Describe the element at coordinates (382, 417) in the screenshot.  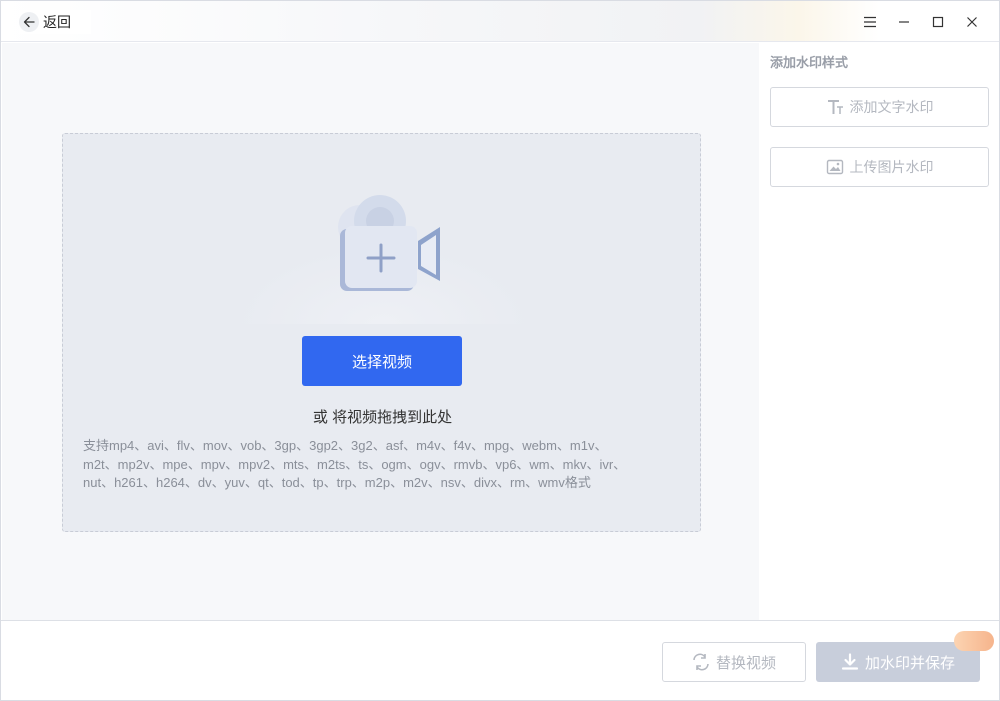
I see `drag-hint: 或 将视频拖拽到此处` at that location.